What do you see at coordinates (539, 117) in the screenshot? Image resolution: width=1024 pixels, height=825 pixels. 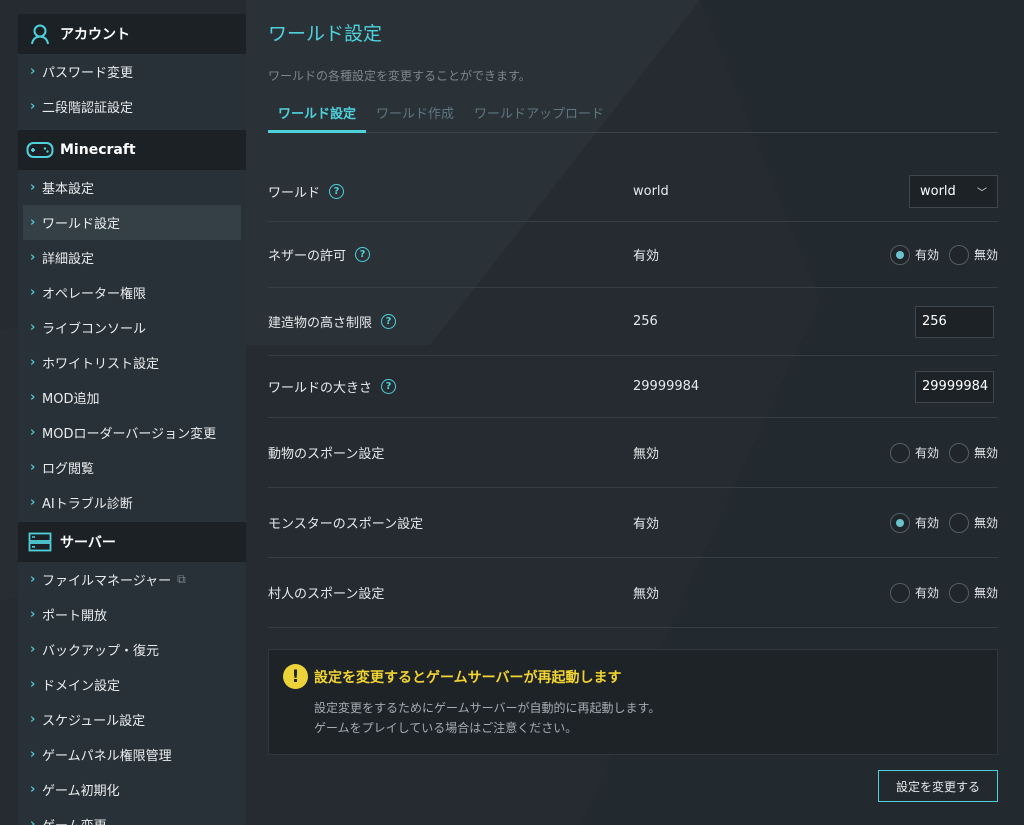 I see `tab: ワールドアップロード` at bounding box center [539, 117].